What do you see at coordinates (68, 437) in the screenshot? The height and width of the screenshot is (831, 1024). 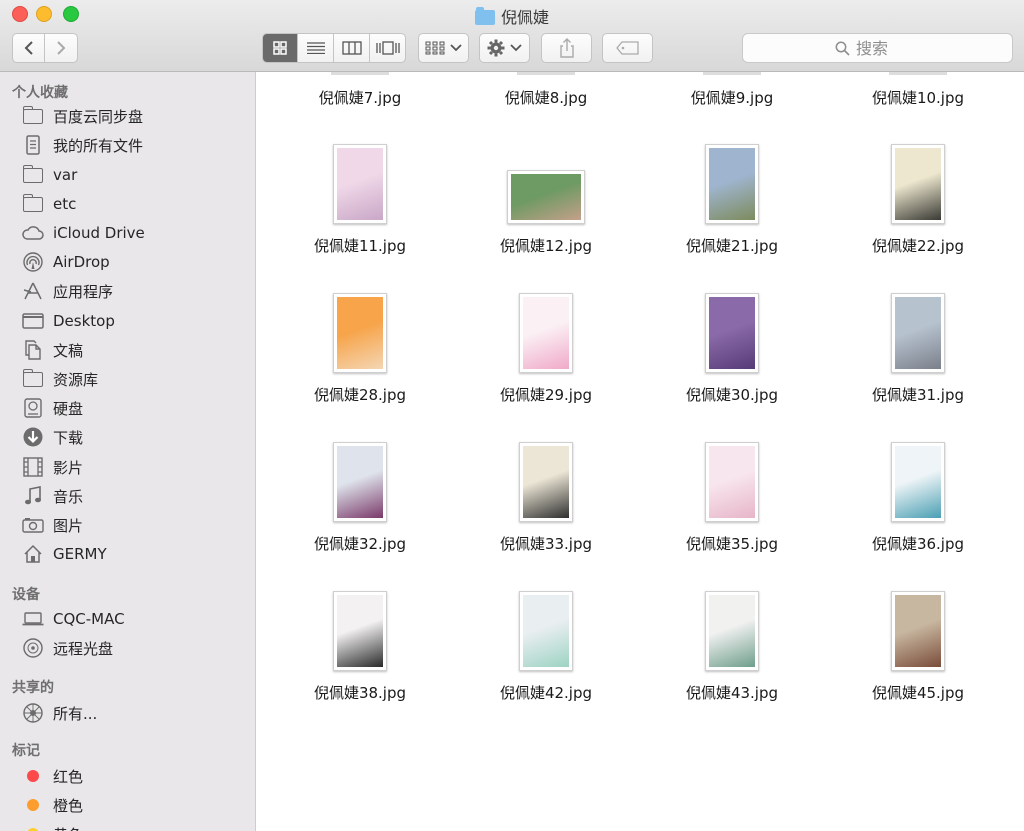 I see `sidebar-item-label: 下载` at bounding box center [68, 437].